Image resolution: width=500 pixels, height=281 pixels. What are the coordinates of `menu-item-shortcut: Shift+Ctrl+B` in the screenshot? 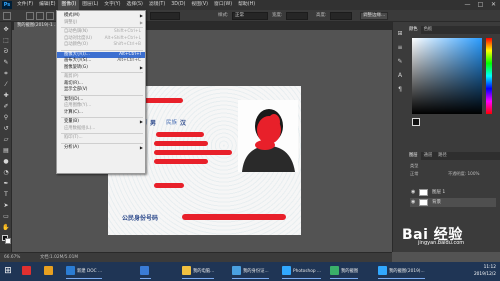 It's located at (127, 44).